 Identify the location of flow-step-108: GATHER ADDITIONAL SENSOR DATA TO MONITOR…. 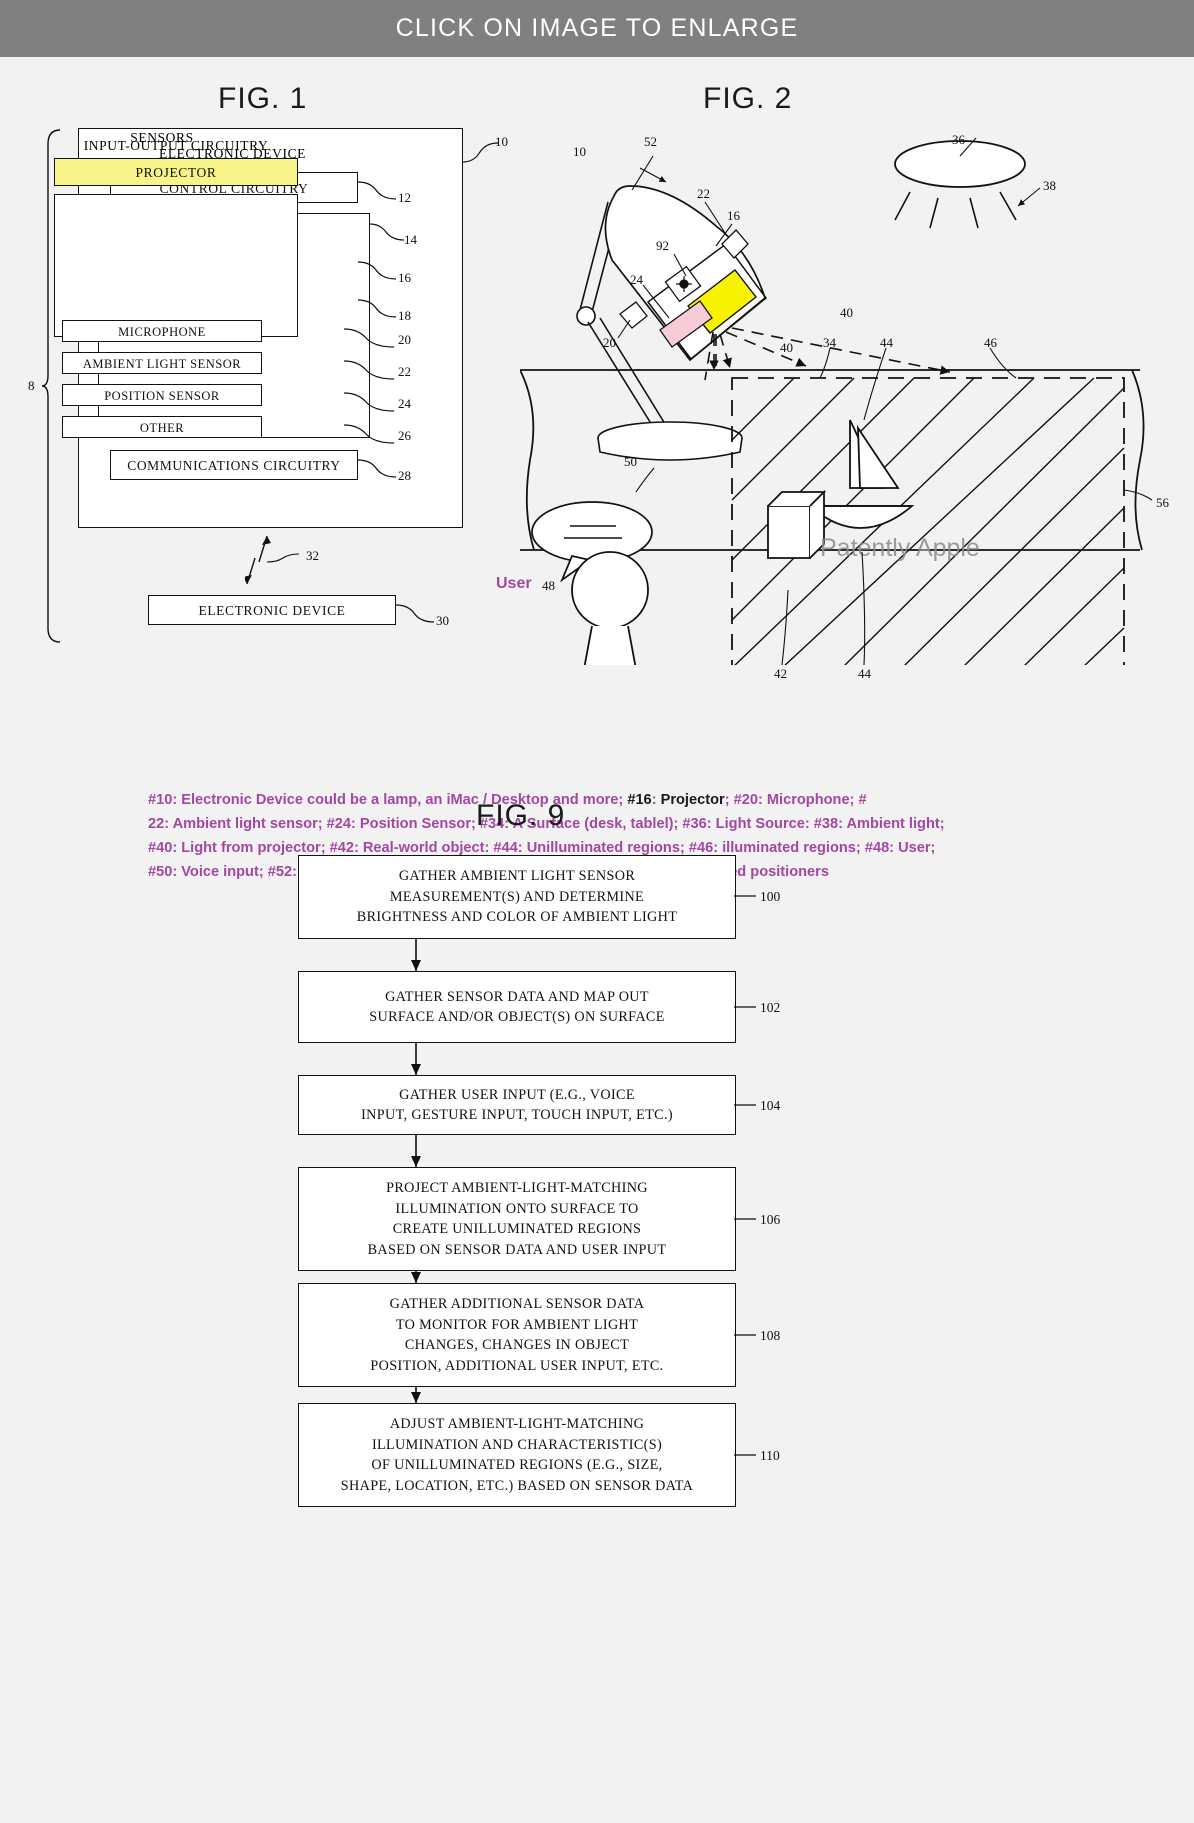
(517, 1335).